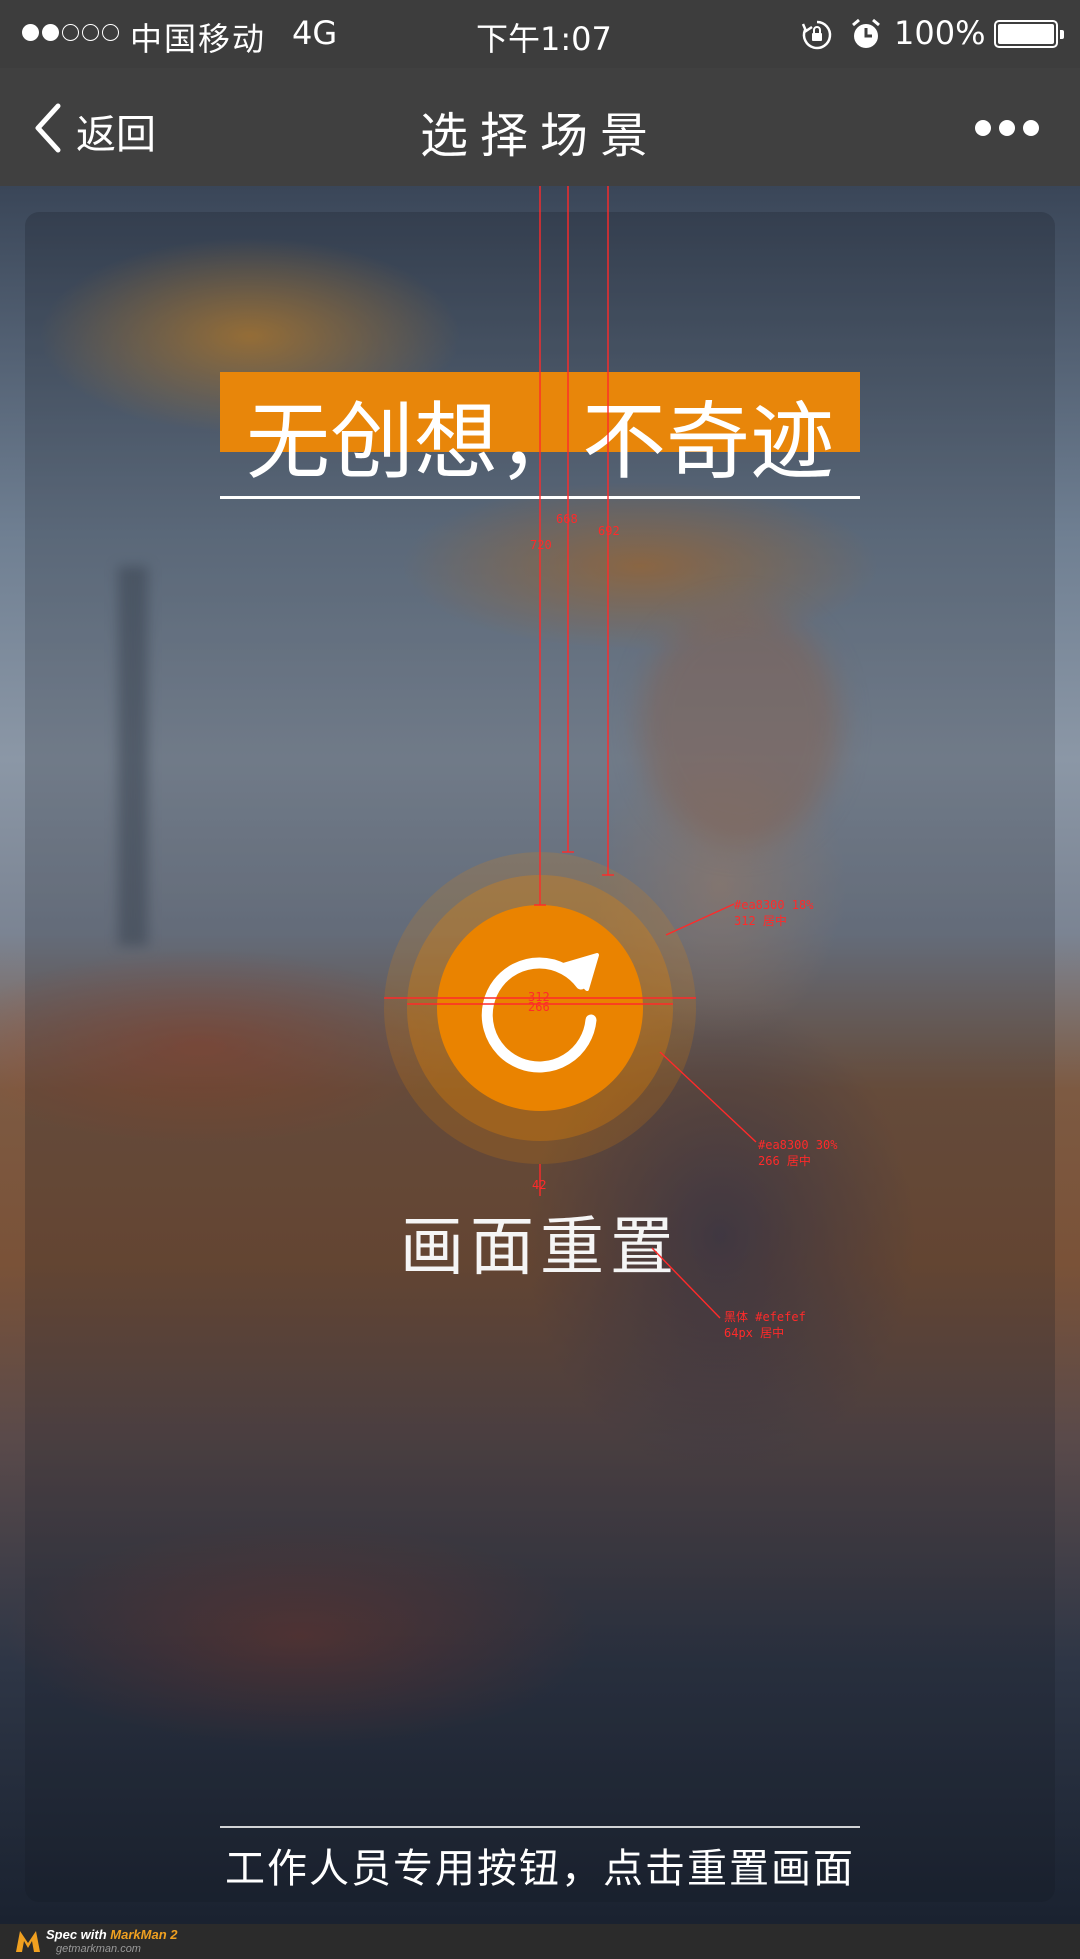 The height and width of the screenshot is (1959, 1080). What do you see at coordinates (198, 39) in the screenshot?
I see `carrier-name: 中国移动` at bounding box center [198, 39].